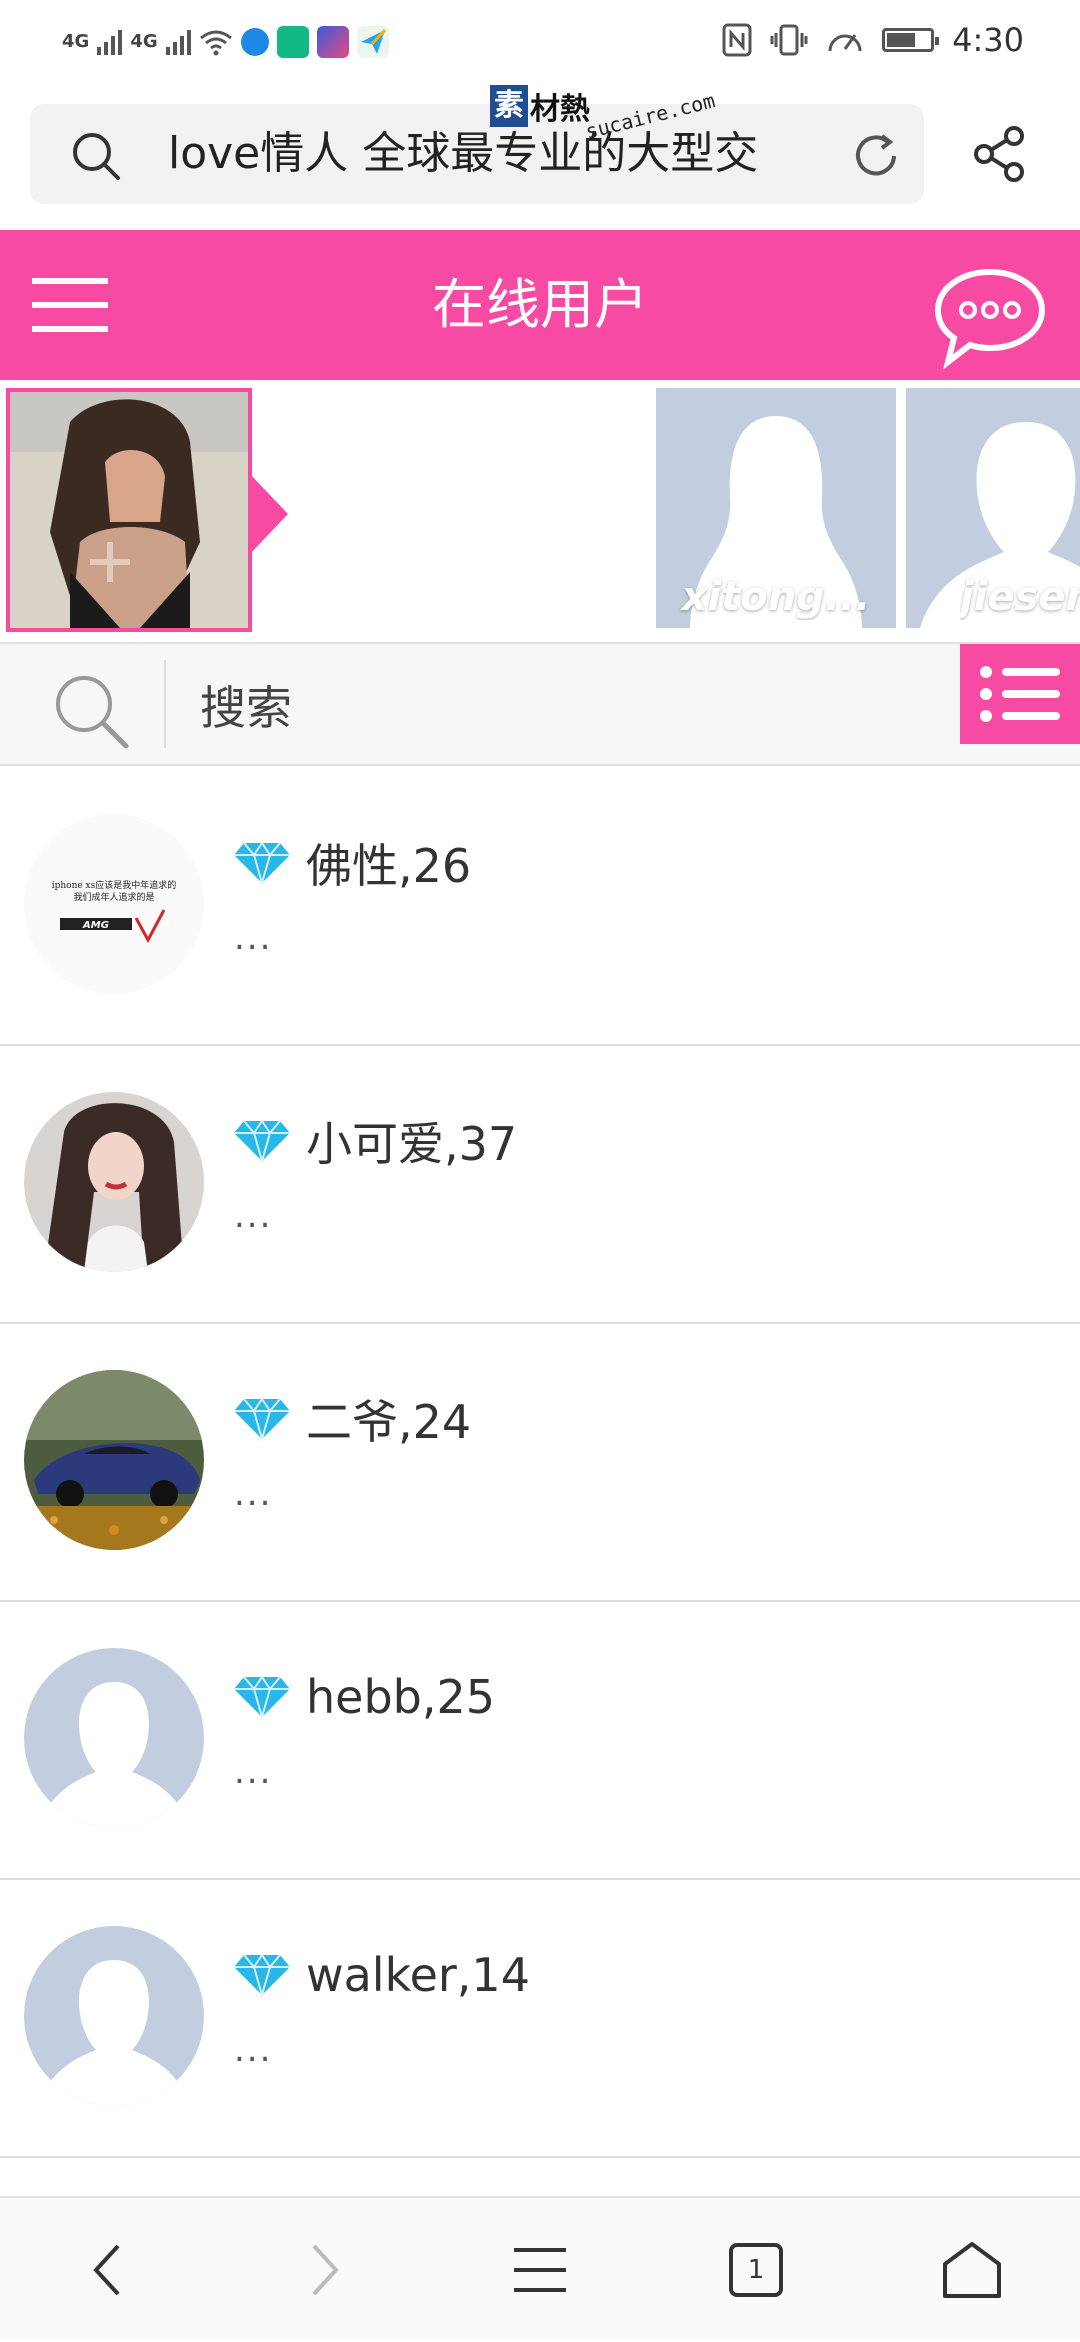 The height and width of the screenshot is (2342, 1080). Describe the element at coordinates (254, 42) in the screenshot. I see `browser-app-icon` at that location.